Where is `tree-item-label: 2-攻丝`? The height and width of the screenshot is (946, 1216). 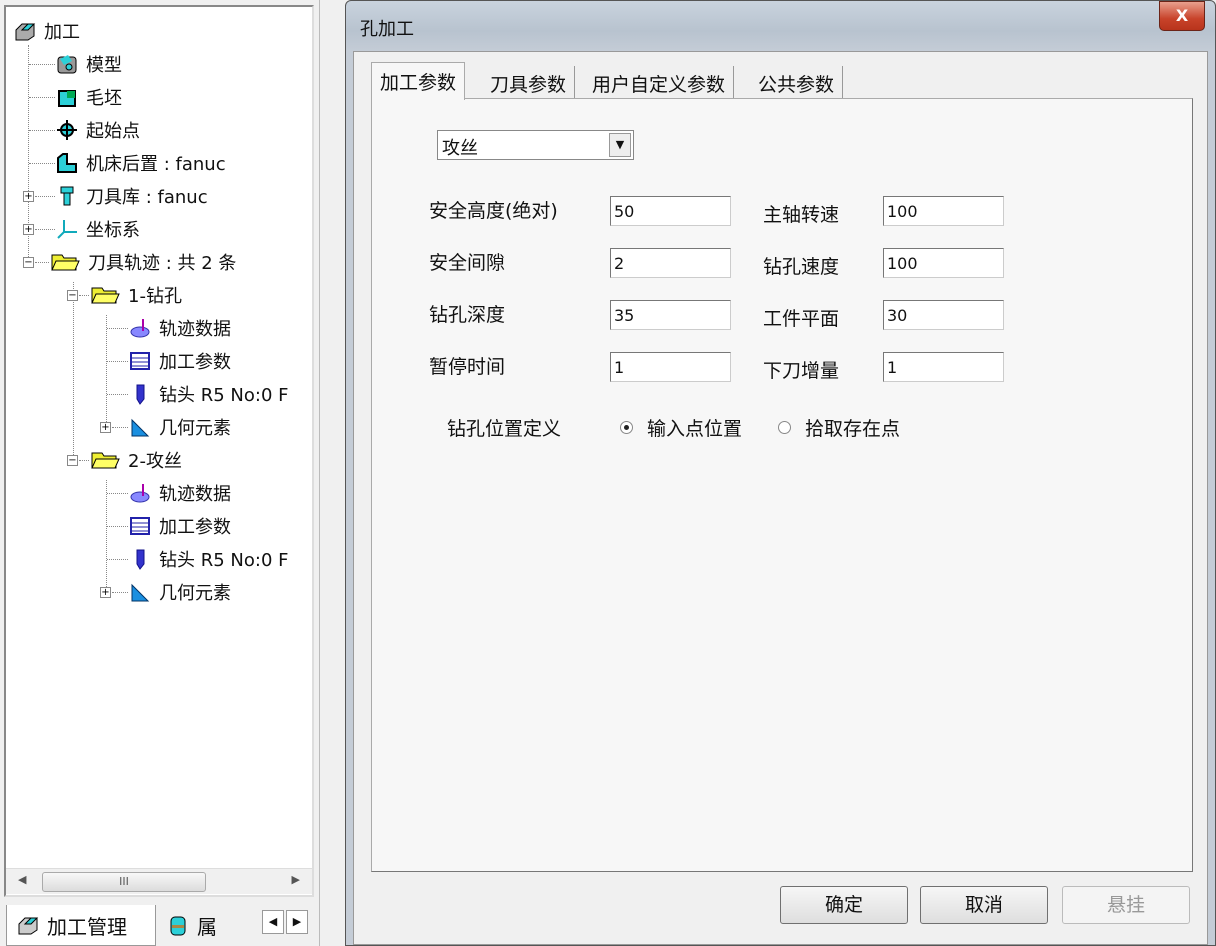 tree-item-label: 2-攻丝 is located at coordinates (155, 461).